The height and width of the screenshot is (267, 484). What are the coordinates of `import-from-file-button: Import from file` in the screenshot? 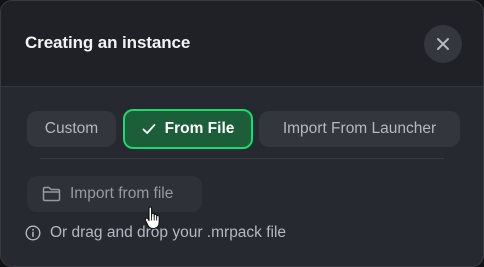 It's located at (114, 194).